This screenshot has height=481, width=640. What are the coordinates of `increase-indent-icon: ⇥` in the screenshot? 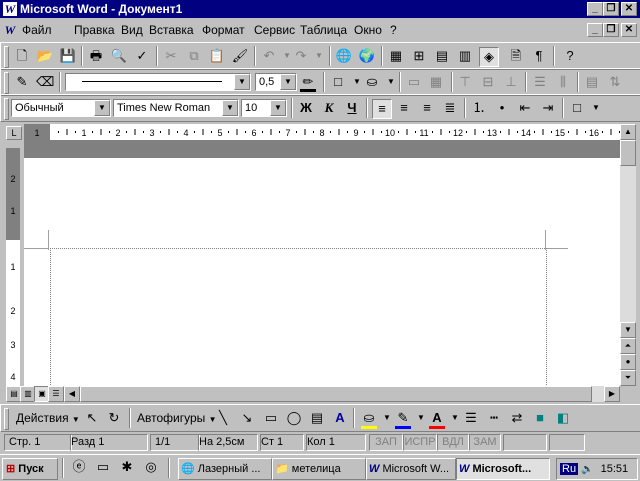 It's located at (548, 108).